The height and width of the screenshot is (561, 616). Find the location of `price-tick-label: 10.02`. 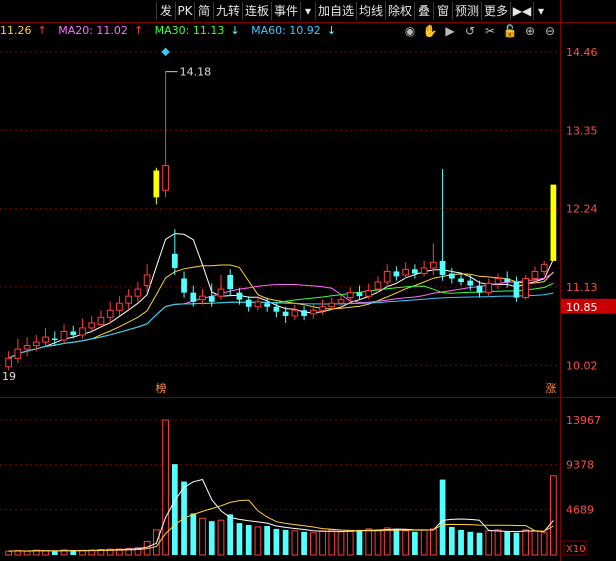

price-tick-label: 10.02 is located at coordinates (582, 365).